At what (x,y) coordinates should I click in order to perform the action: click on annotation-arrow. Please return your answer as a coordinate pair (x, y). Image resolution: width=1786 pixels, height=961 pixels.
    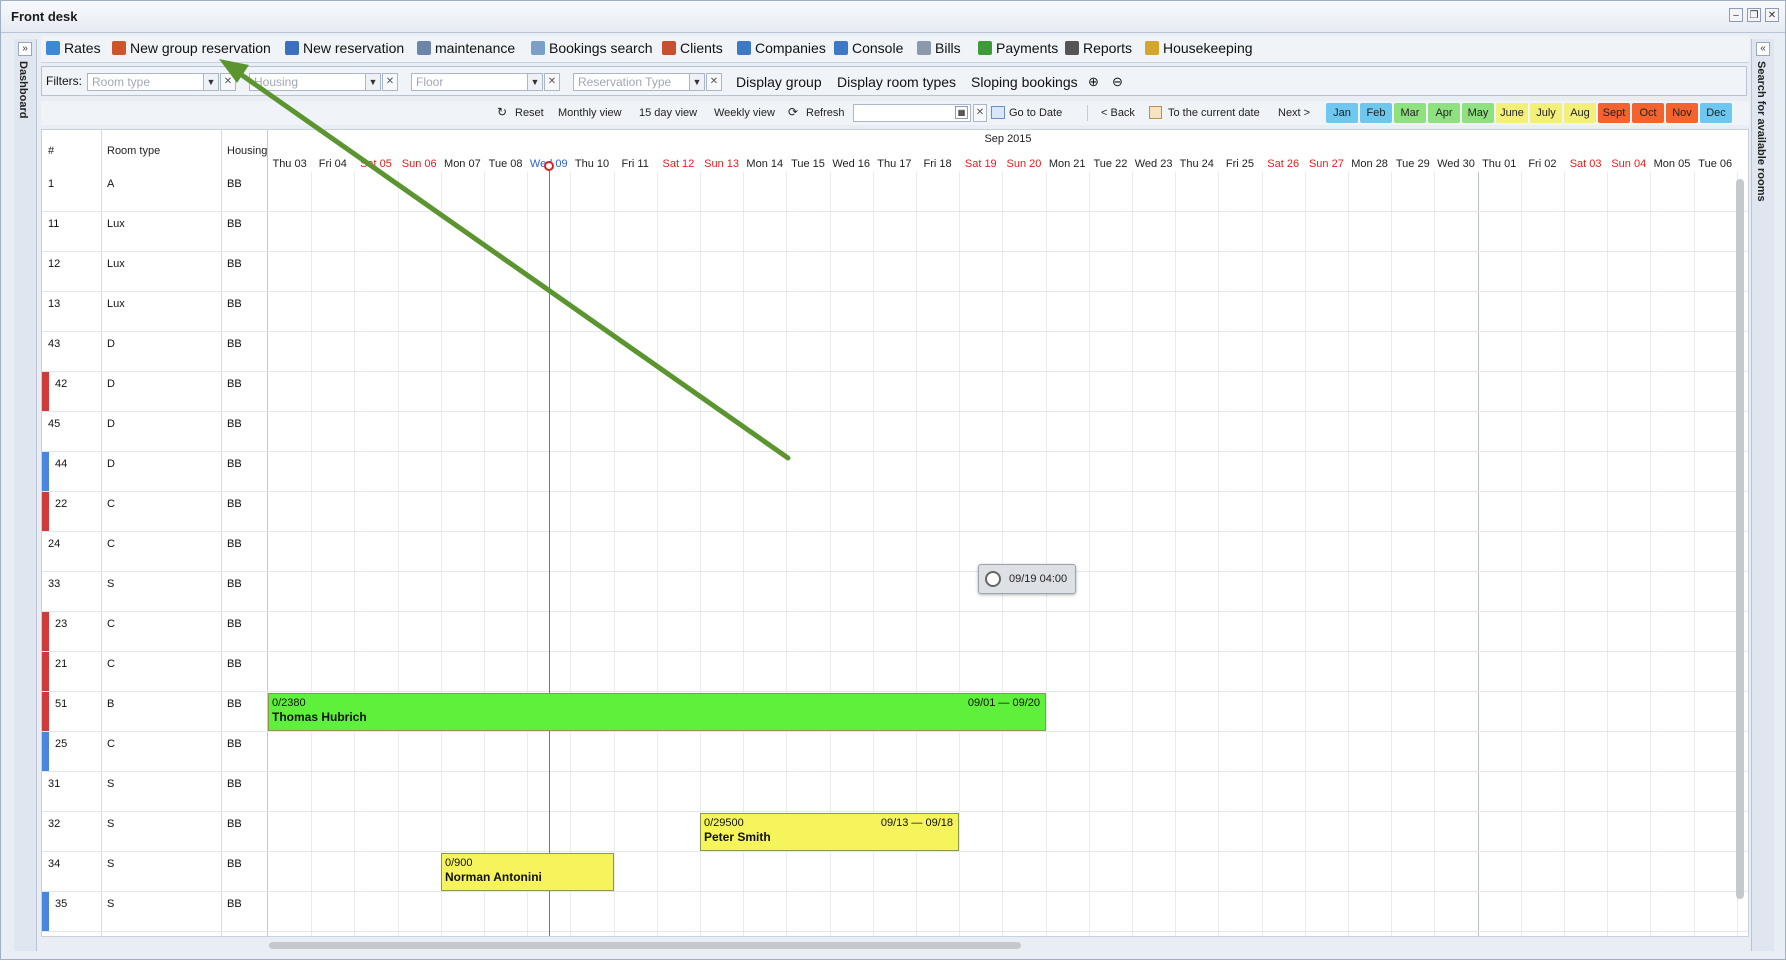
    Looking at the image, I should click on (505, 260).